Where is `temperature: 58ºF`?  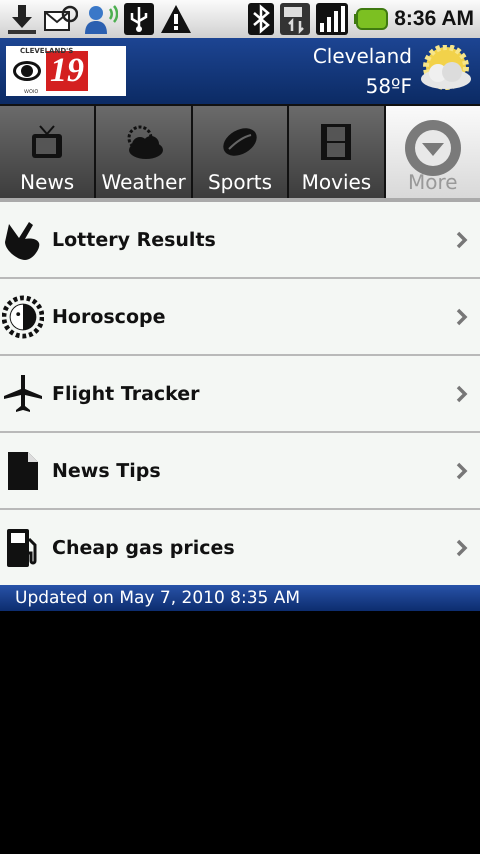
temperature: 58ºF is located at coordinates (389, 86).